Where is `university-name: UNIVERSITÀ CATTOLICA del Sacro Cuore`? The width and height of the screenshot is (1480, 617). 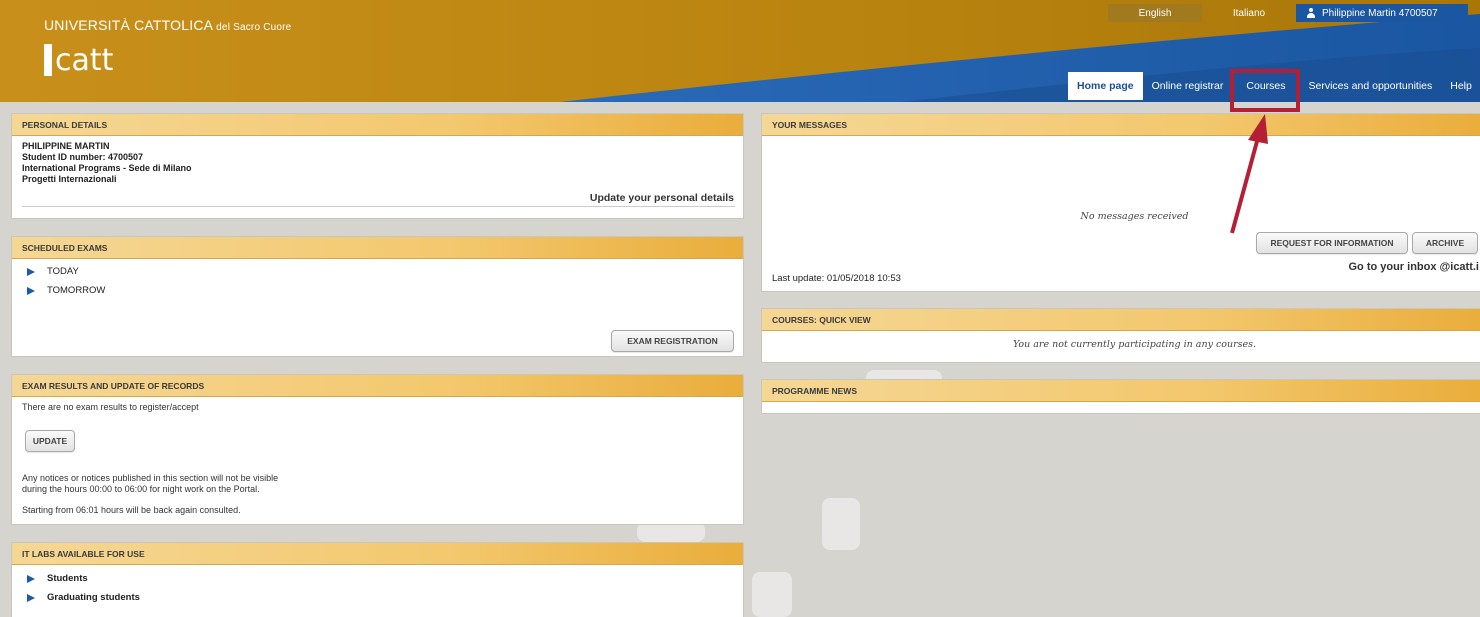 university-name: UNIVERSITÀ CATTOLICA del Sacro Cuore is located at coordinates (167, 25).